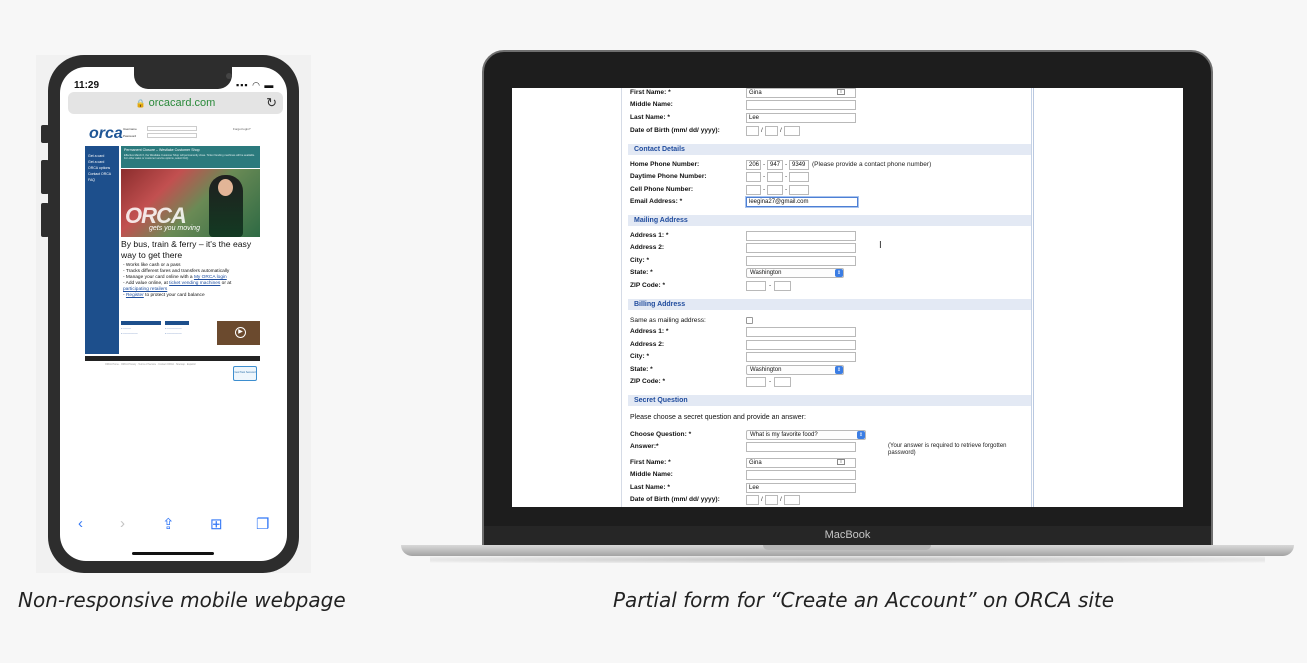 The height and width of the screenshot is (663, 1307). What do you see at coordinates (665, 164) in the screenshot?
I see `home-phone-label: Home Phone Number:` at bounding box center [665, 164].